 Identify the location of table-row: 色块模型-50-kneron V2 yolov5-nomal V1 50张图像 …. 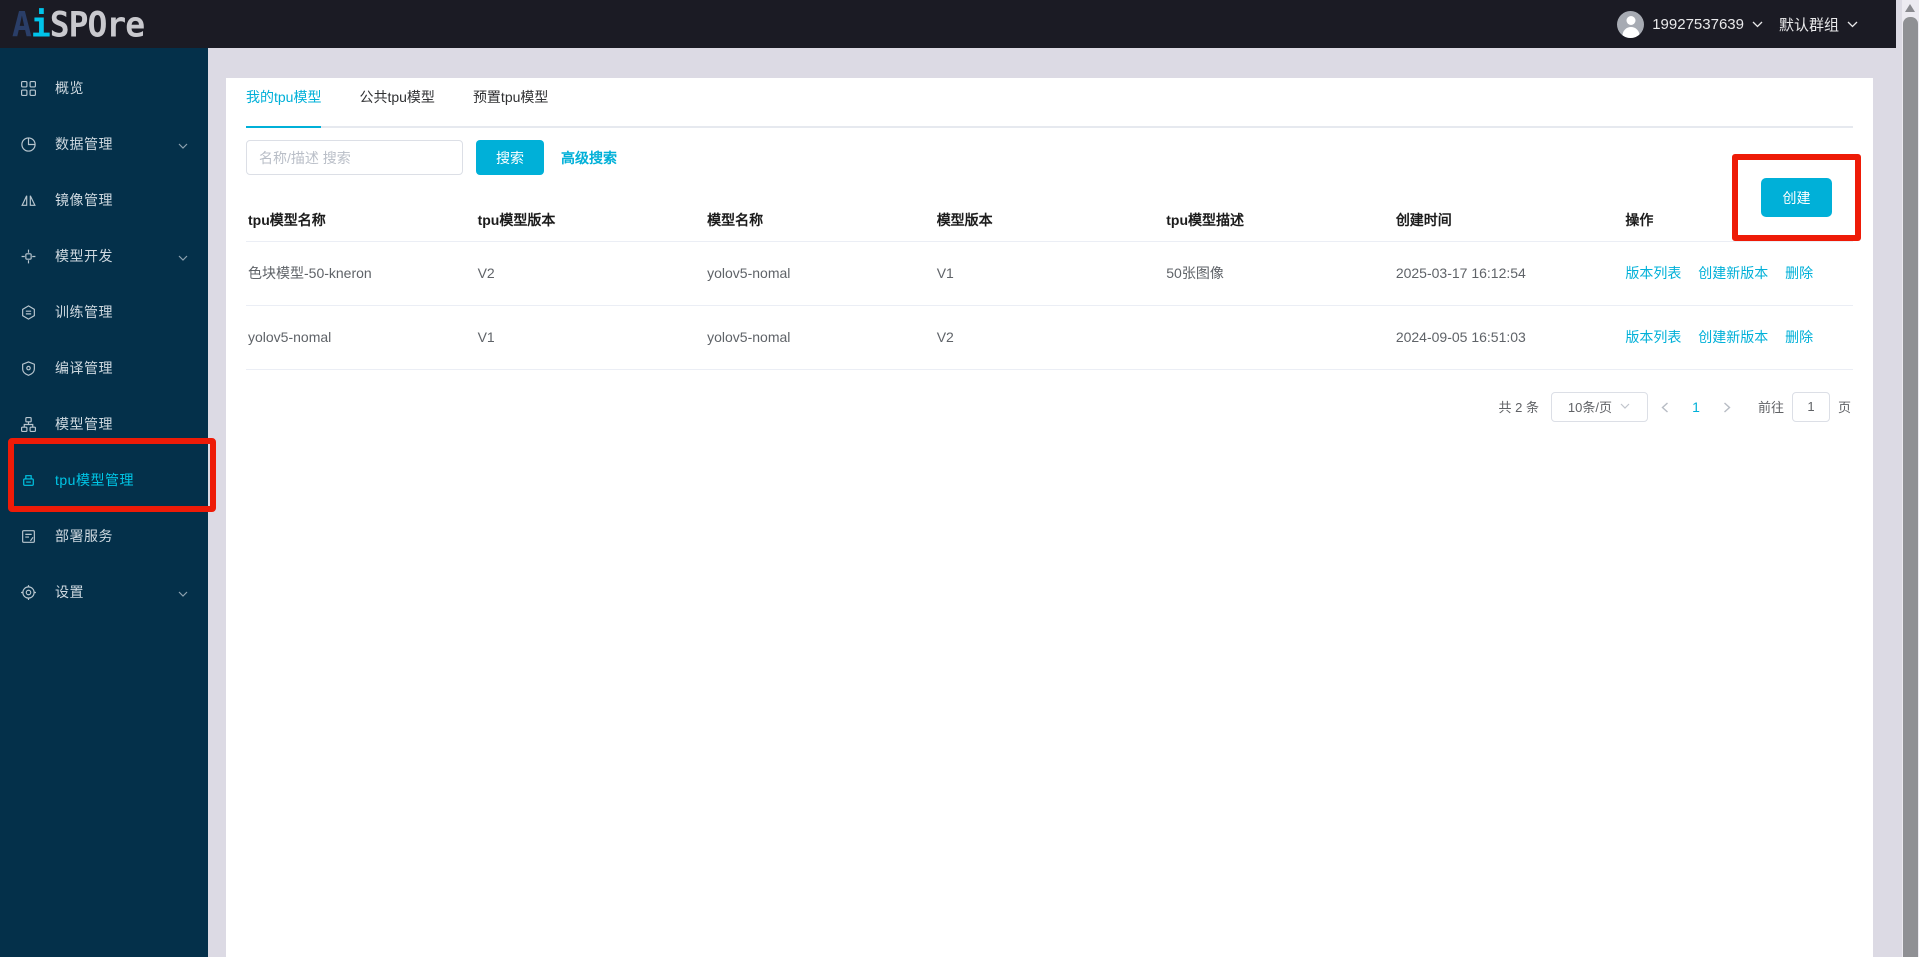
(1049, 273).